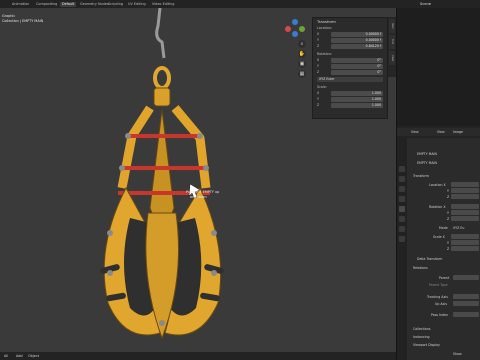 This screenshot has height=360, width=480. I want to click on output-tab-icon, so click(402, 189).